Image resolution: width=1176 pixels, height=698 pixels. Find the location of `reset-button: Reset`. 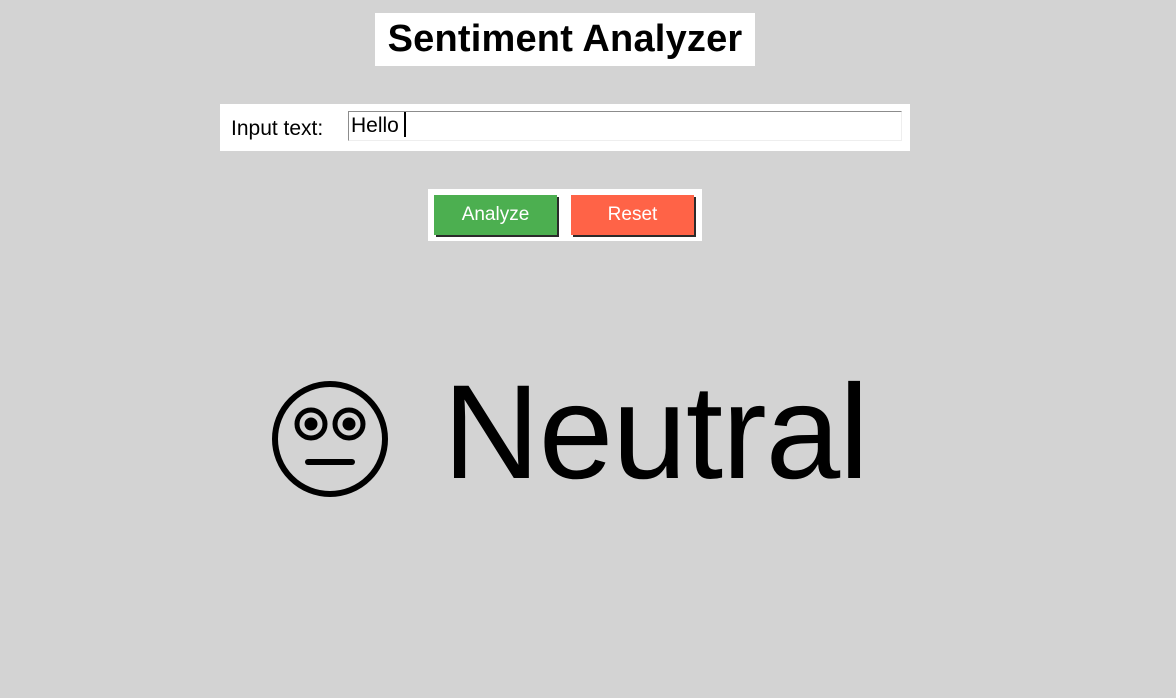

reset-button: Reset is located at coordinates (632, 215).